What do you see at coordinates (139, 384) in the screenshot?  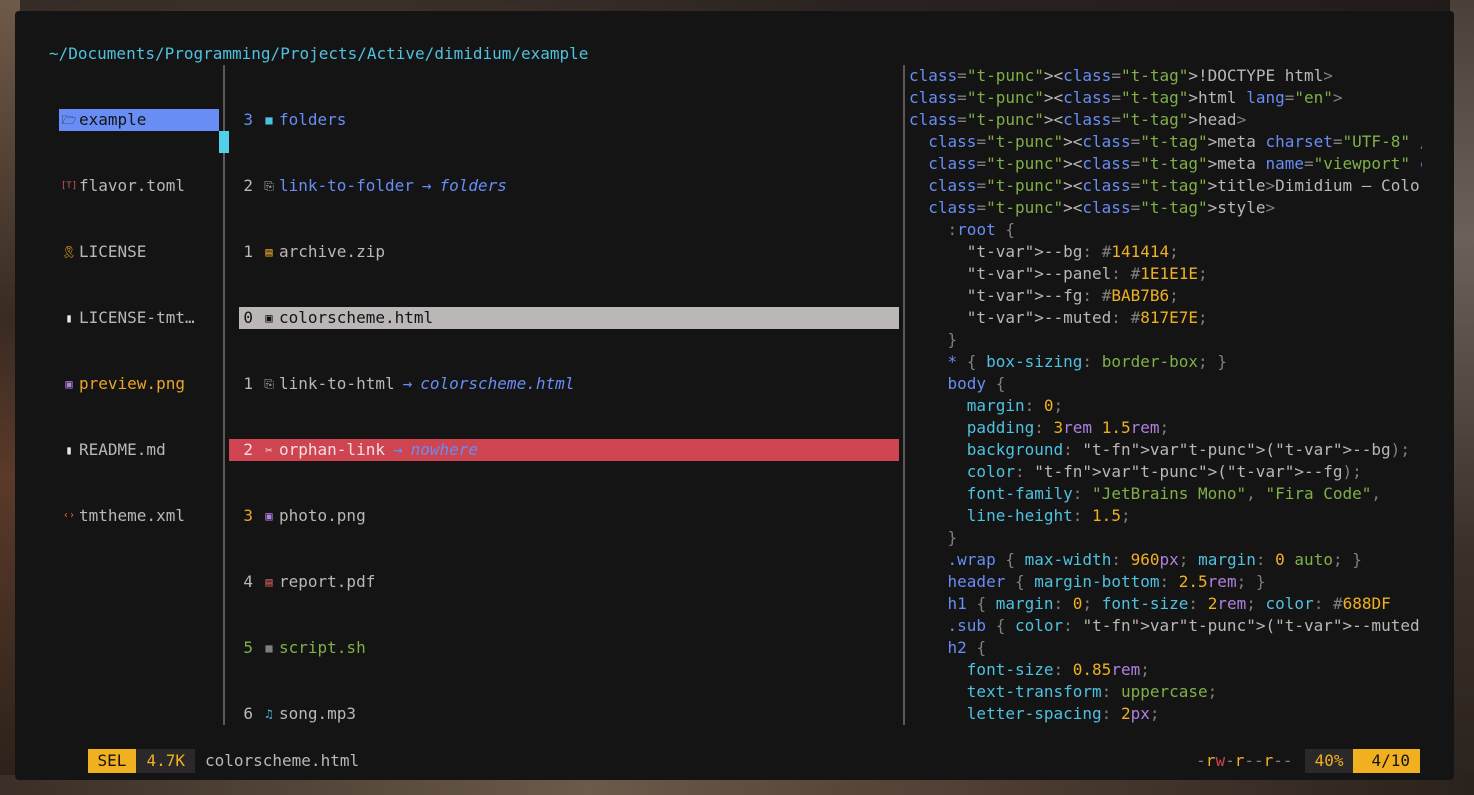 I see `parent-item-preview-png: ▣ preview.png` at bounding box center [139, 384].